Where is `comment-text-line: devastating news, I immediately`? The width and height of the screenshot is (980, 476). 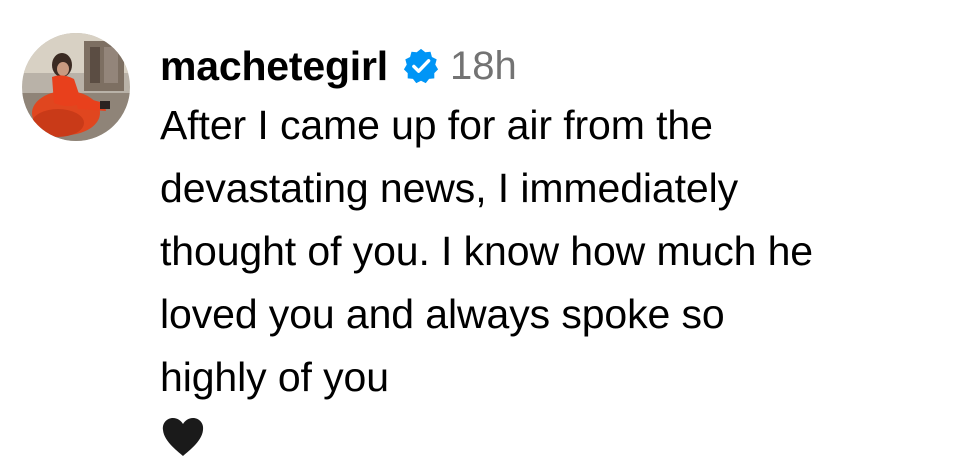 comment-text-line: devastating news, I immediately is located at coordinates (449, 188).